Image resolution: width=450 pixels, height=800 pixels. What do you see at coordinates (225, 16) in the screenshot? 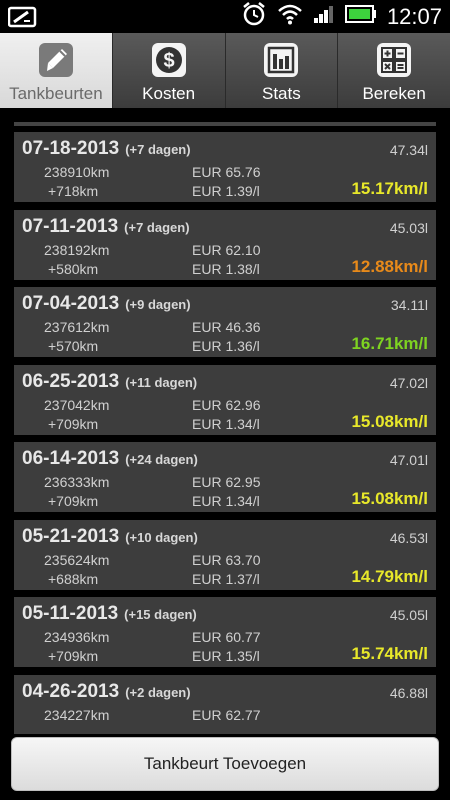
I see `status-bar: 12:07` at bounding box center [225, 16].